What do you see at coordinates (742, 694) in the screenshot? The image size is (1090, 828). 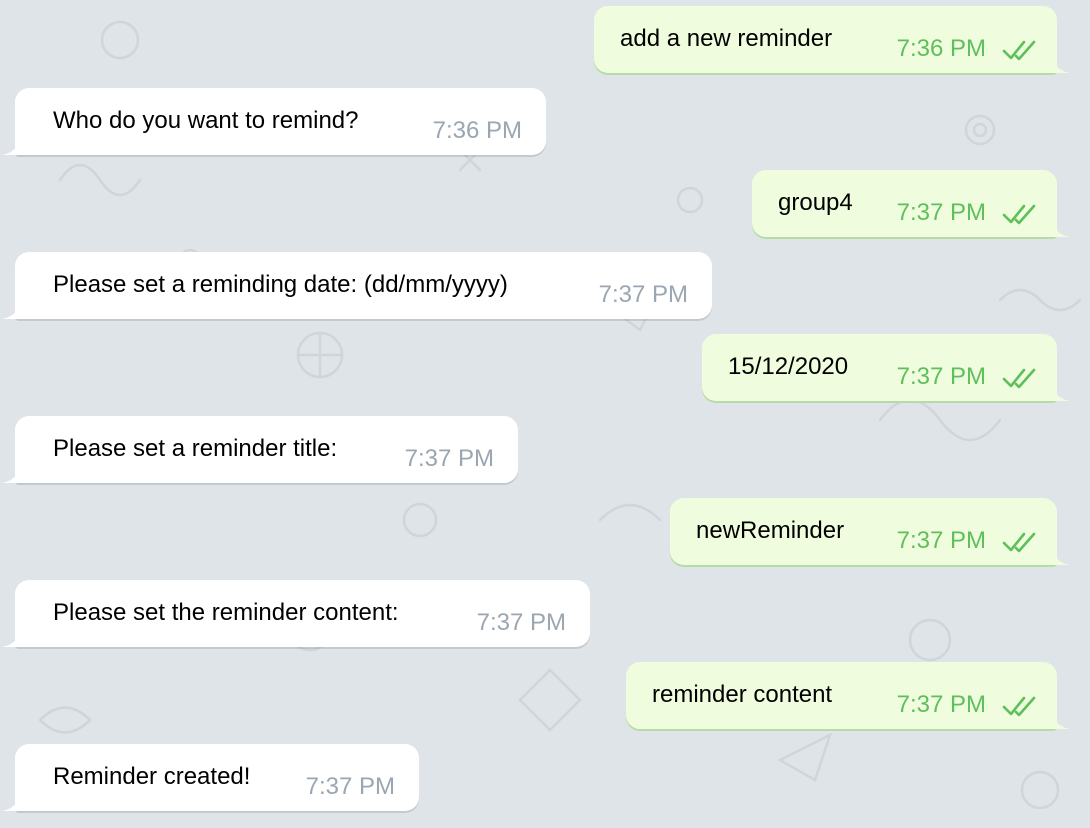 I see `message-text: reminder content` at bounding box center [742, 694].